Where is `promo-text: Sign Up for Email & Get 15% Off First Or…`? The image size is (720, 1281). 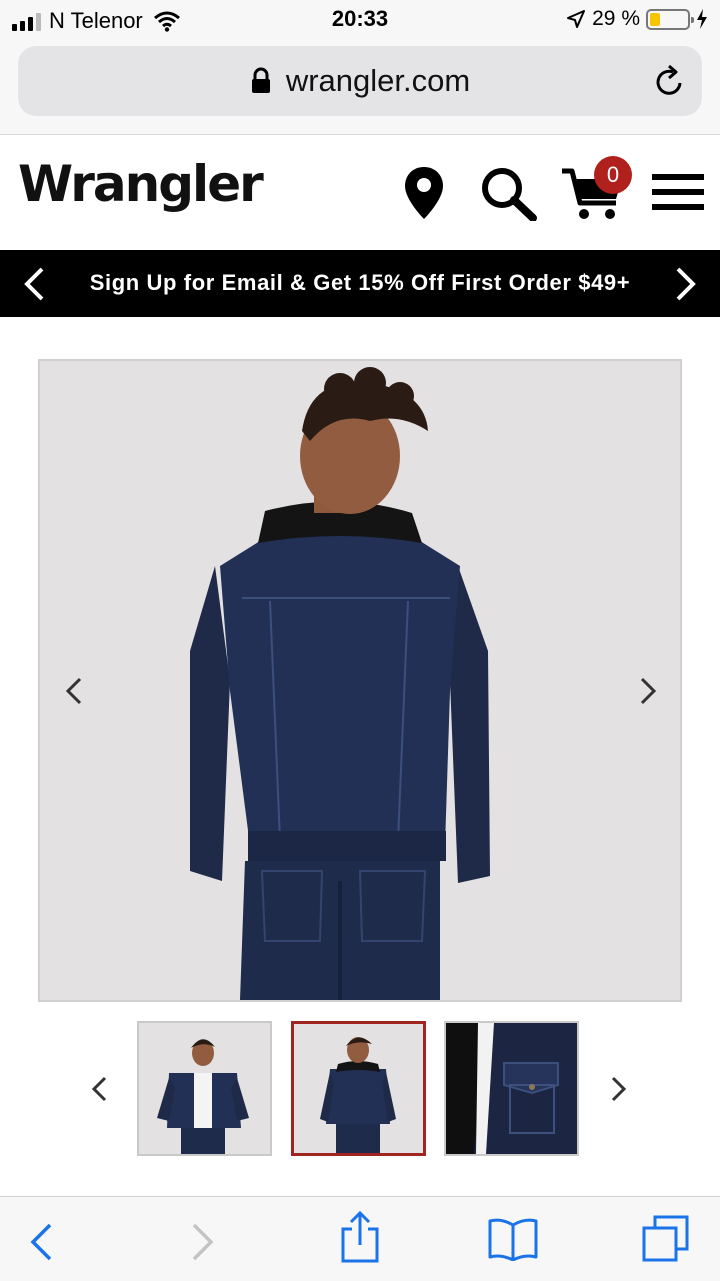
promo-text: Sign Up for Email & Get 15% Off First Or… is located at coordinates (360, 283).